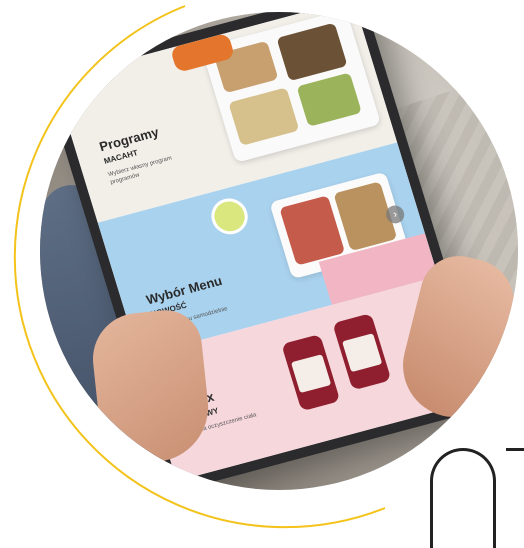 The width and height of the screenshot is (524, 548). What do you see at coordinates (515, 449) in the screenshot?
I see `logo-fragment-tail` at bounding box center [515, 449].